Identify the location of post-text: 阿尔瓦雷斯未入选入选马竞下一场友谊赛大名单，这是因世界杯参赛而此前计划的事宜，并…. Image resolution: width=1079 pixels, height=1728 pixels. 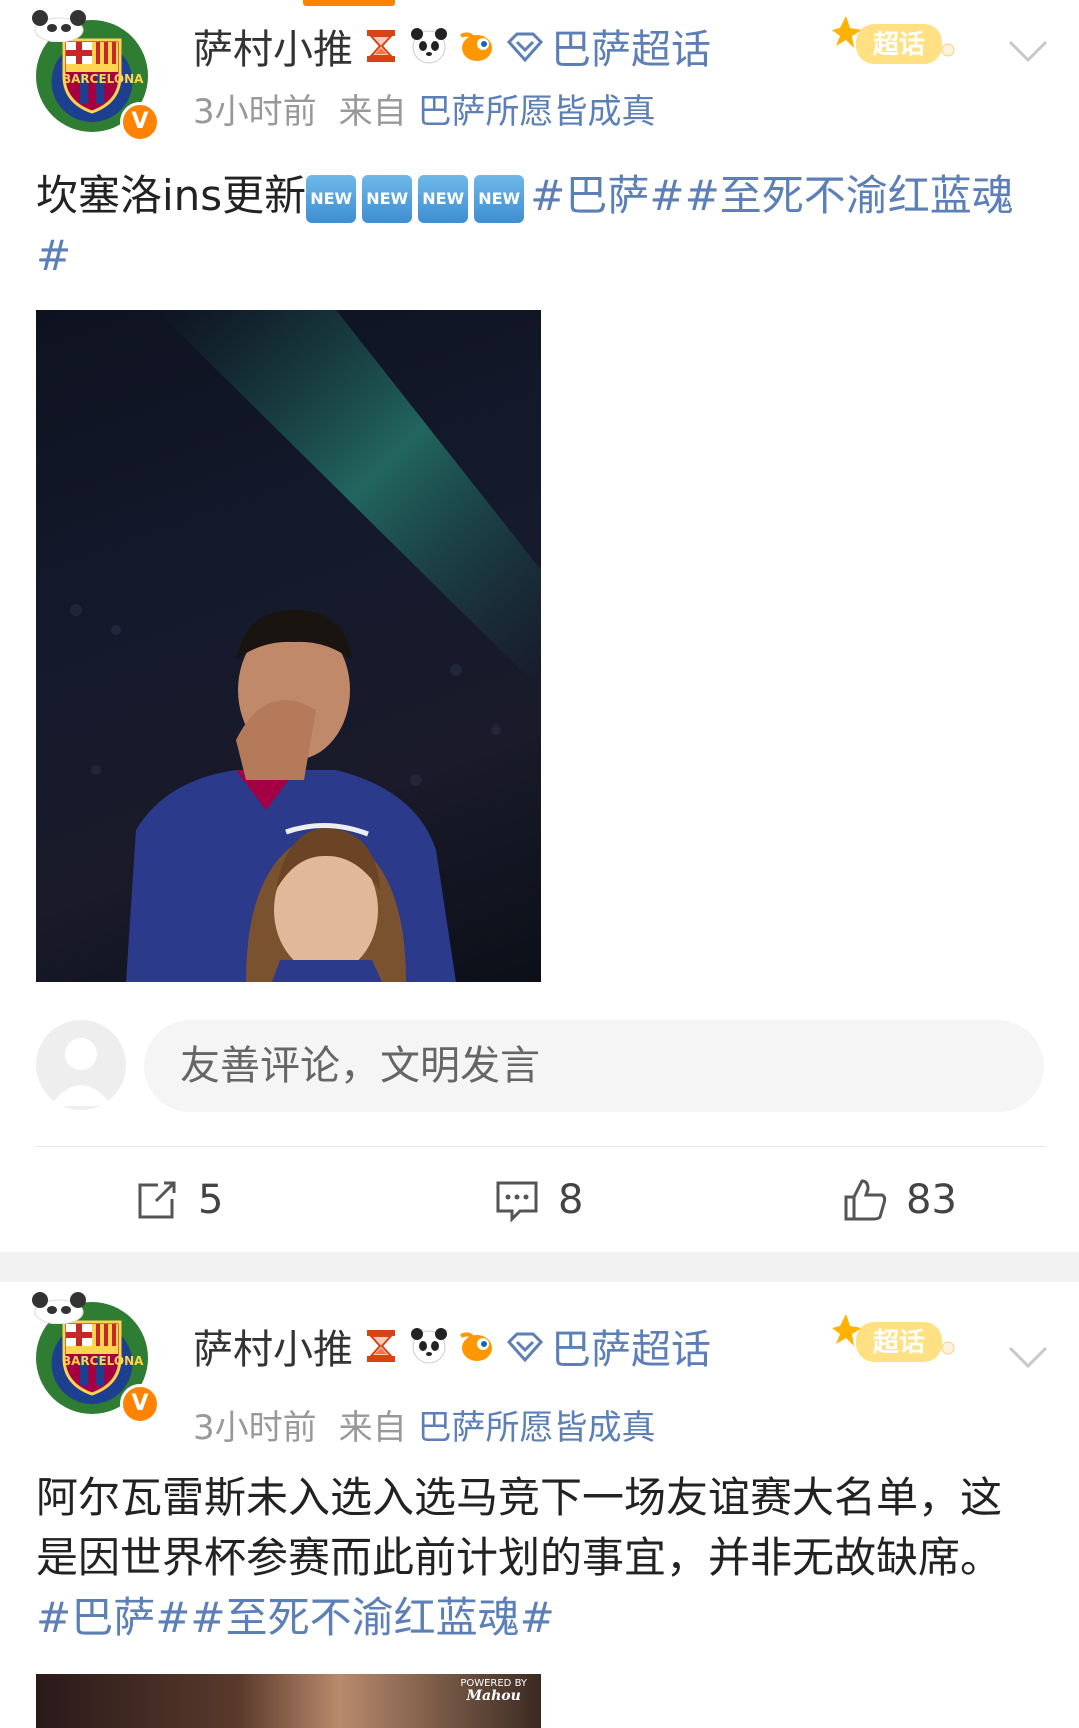
(531, 1558).